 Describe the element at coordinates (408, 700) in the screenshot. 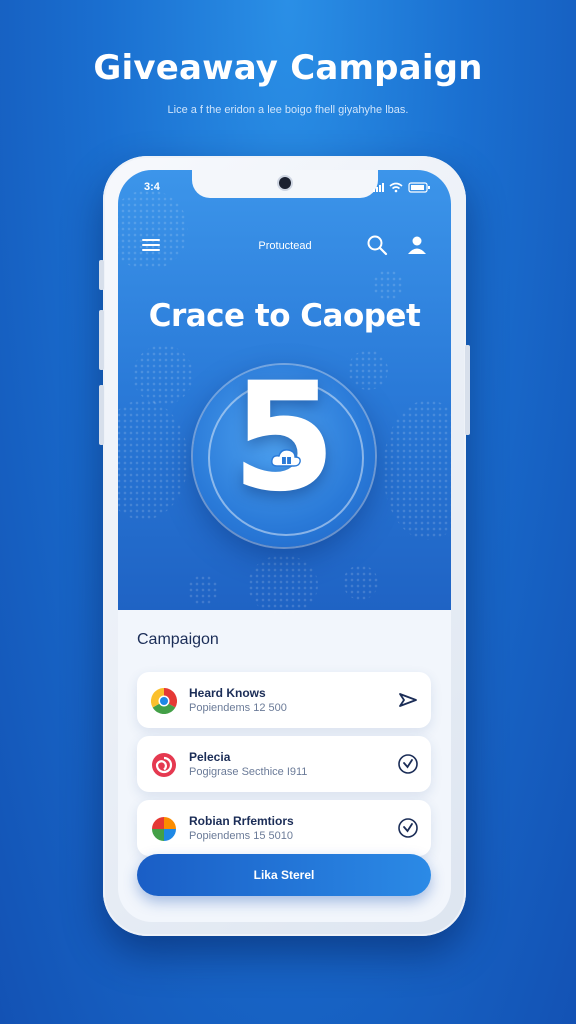

I see `send-arrow-icon` at that location.